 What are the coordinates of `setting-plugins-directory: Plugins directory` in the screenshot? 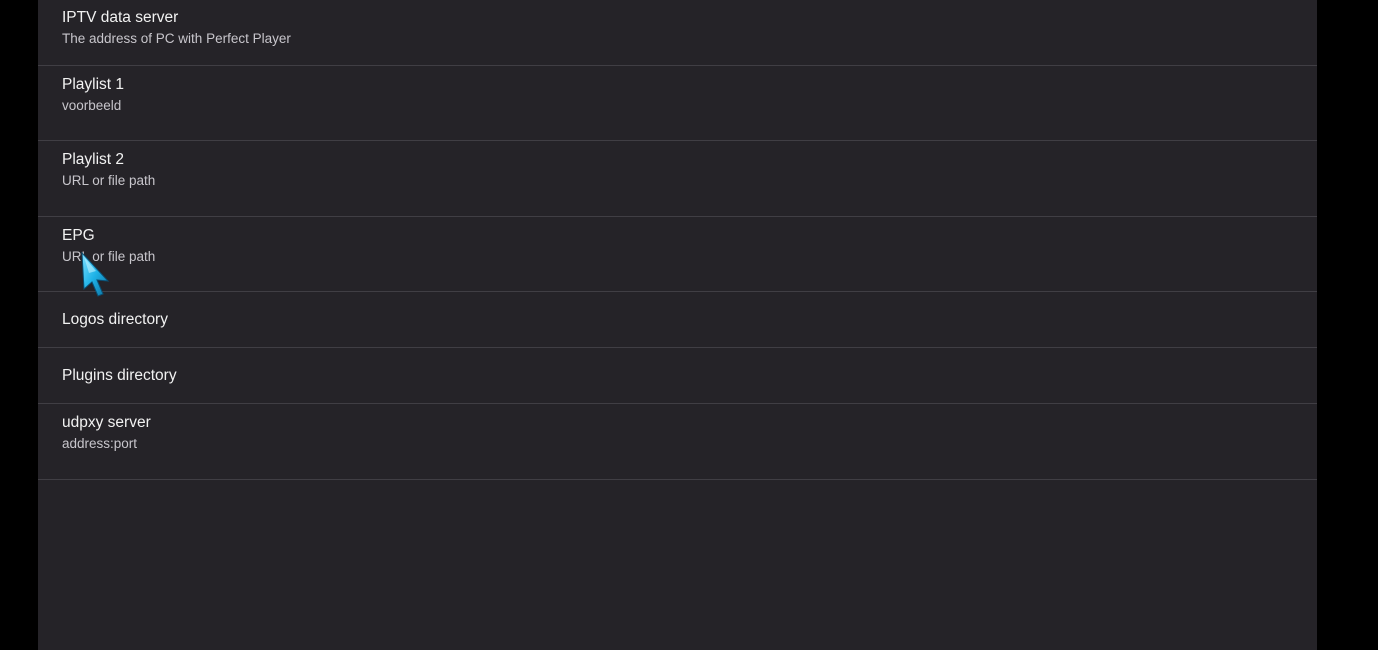 It's located at (677, 376).